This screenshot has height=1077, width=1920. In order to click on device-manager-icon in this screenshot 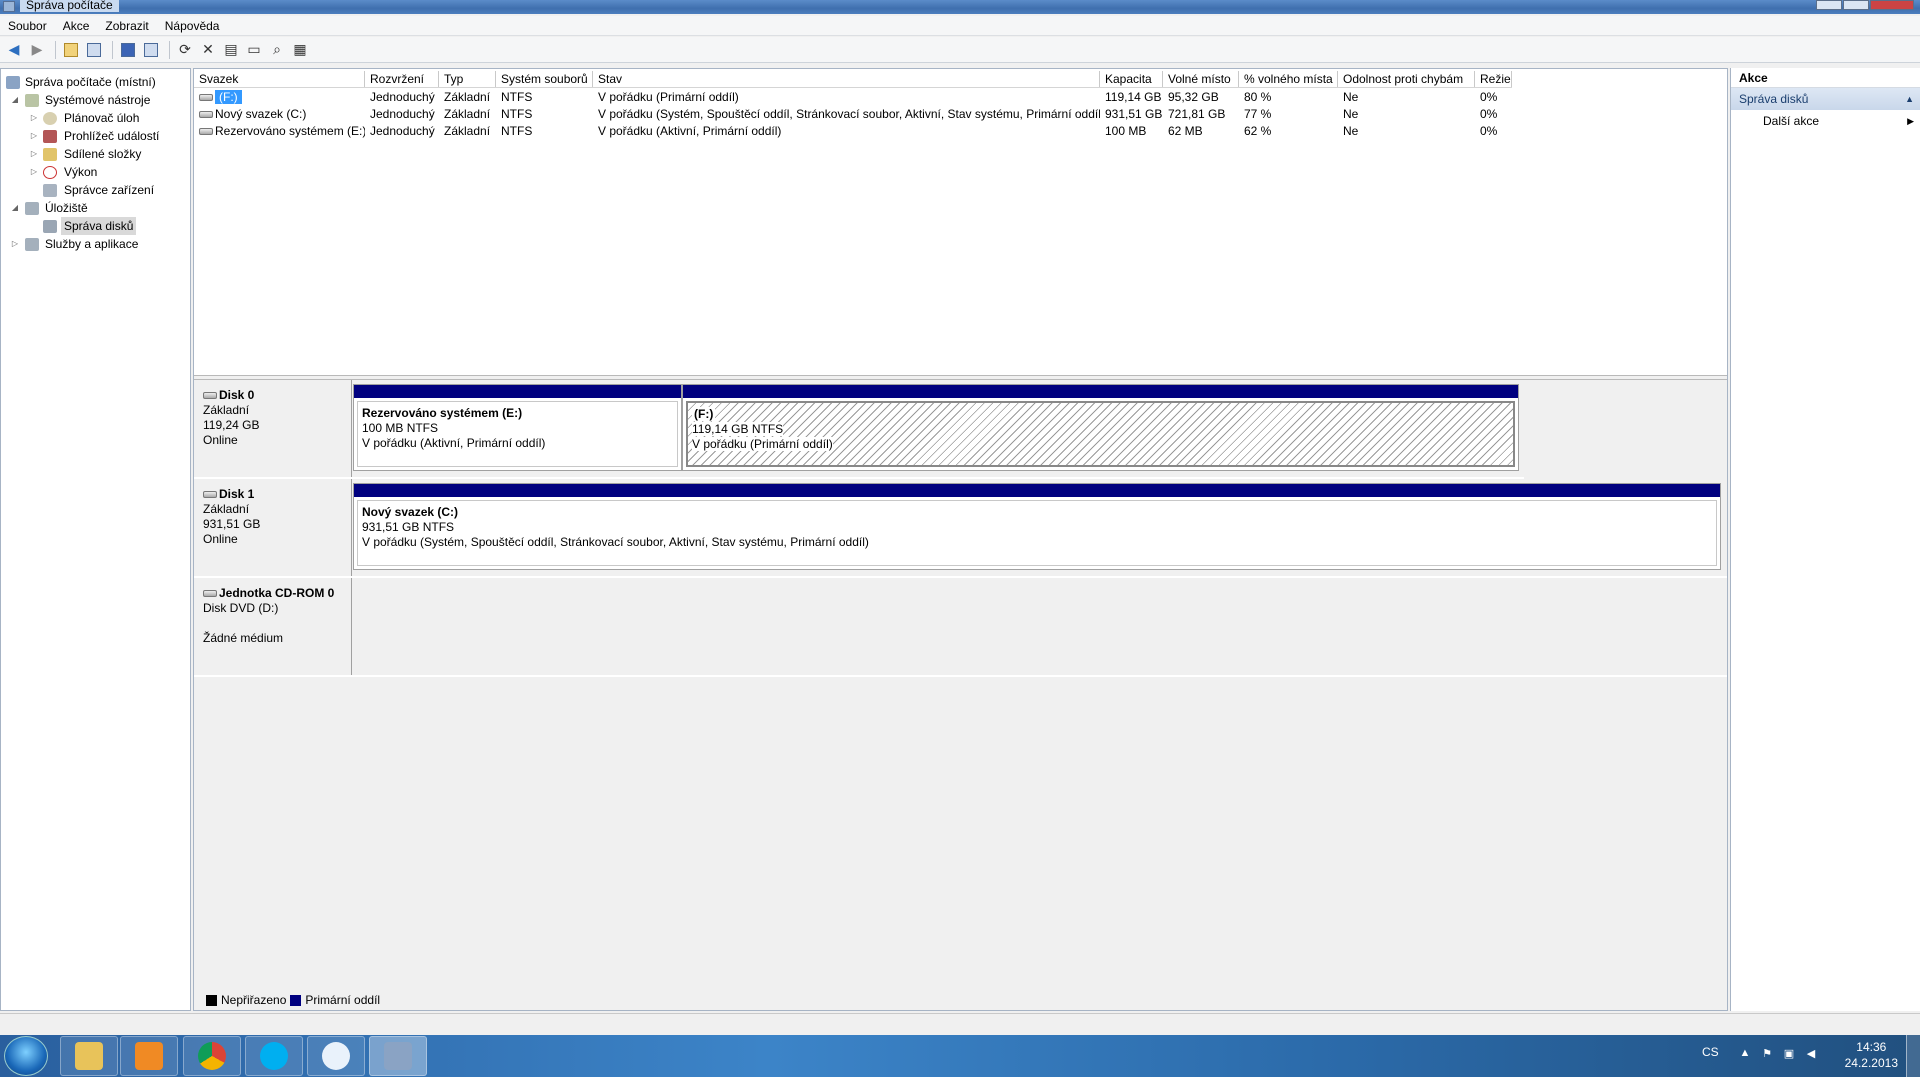, I will do `click(50, 190)`.